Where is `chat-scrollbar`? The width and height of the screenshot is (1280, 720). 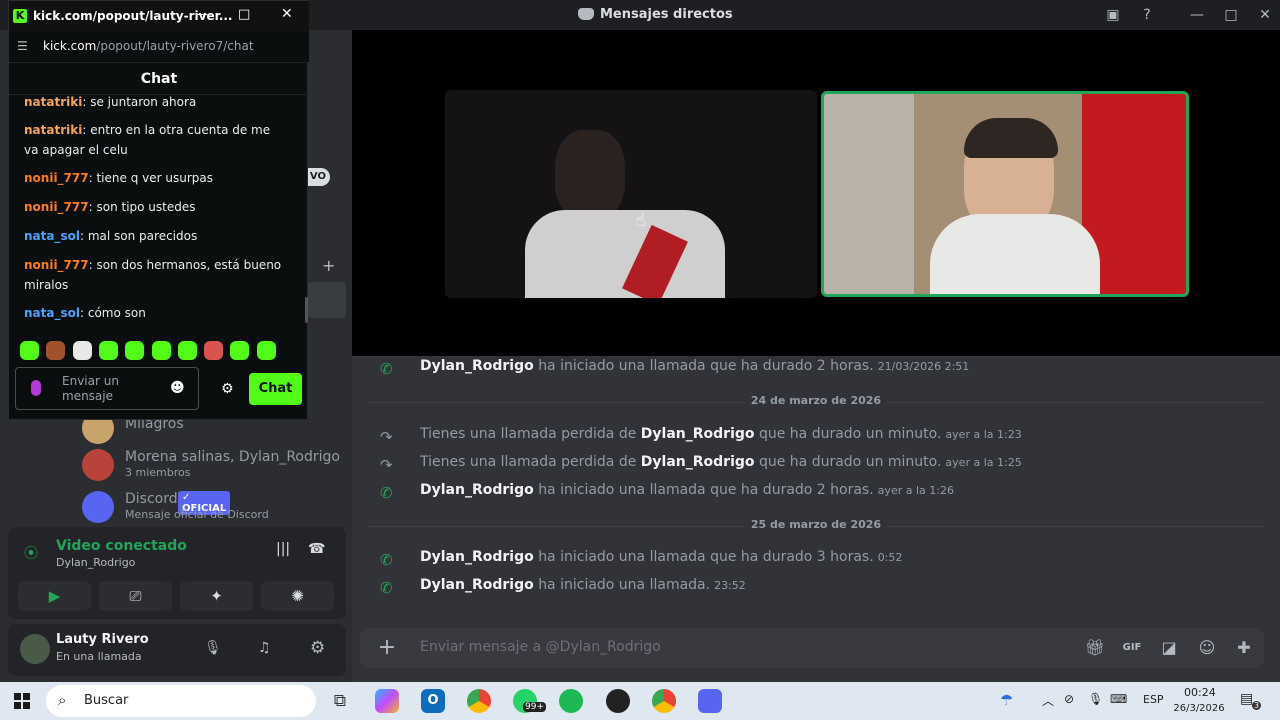
chat-scrollbar is located at coordinates (306, 310).